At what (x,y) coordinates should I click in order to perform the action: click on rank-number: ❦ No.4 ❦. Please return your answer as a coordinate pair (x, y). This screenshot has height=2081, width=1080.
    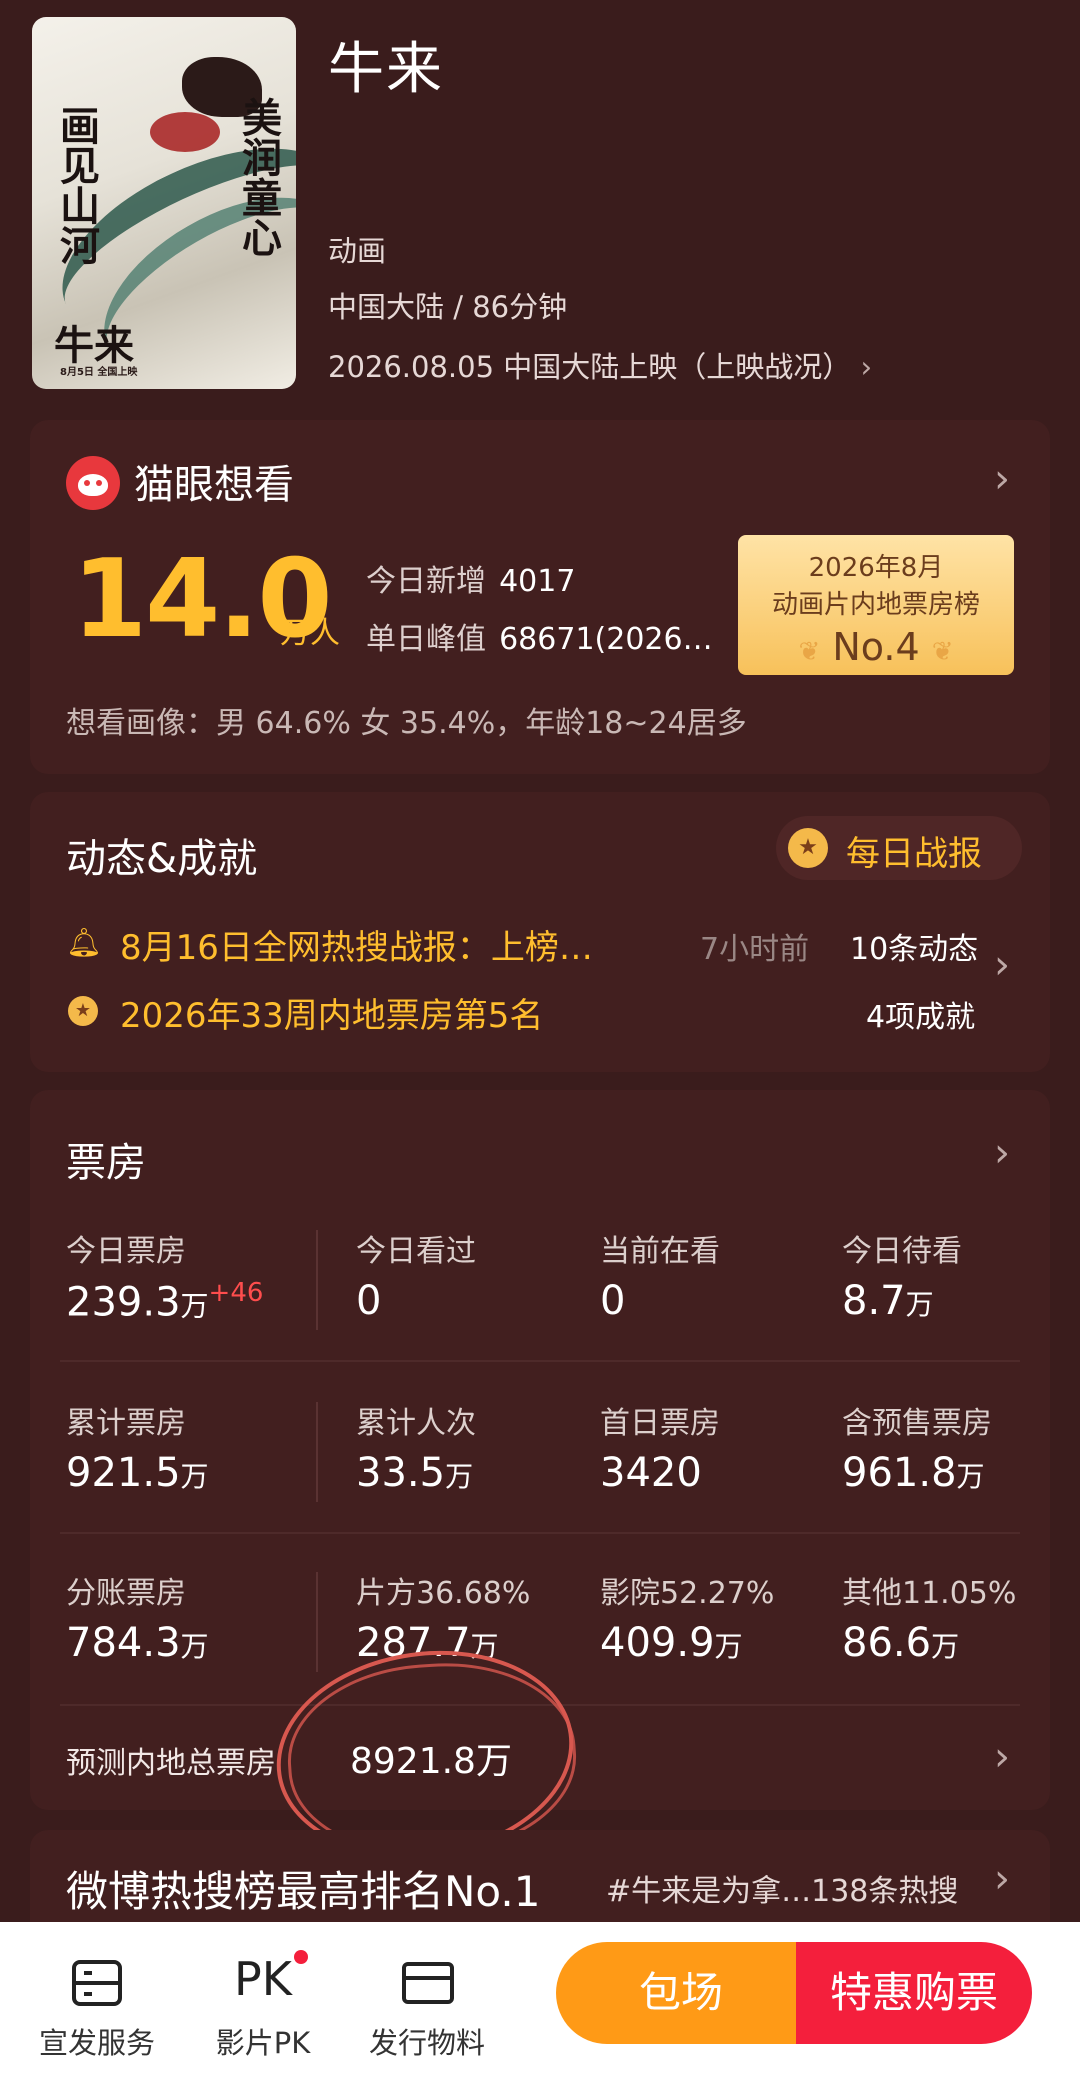
    Looking at the image, I should click on (876, 647).